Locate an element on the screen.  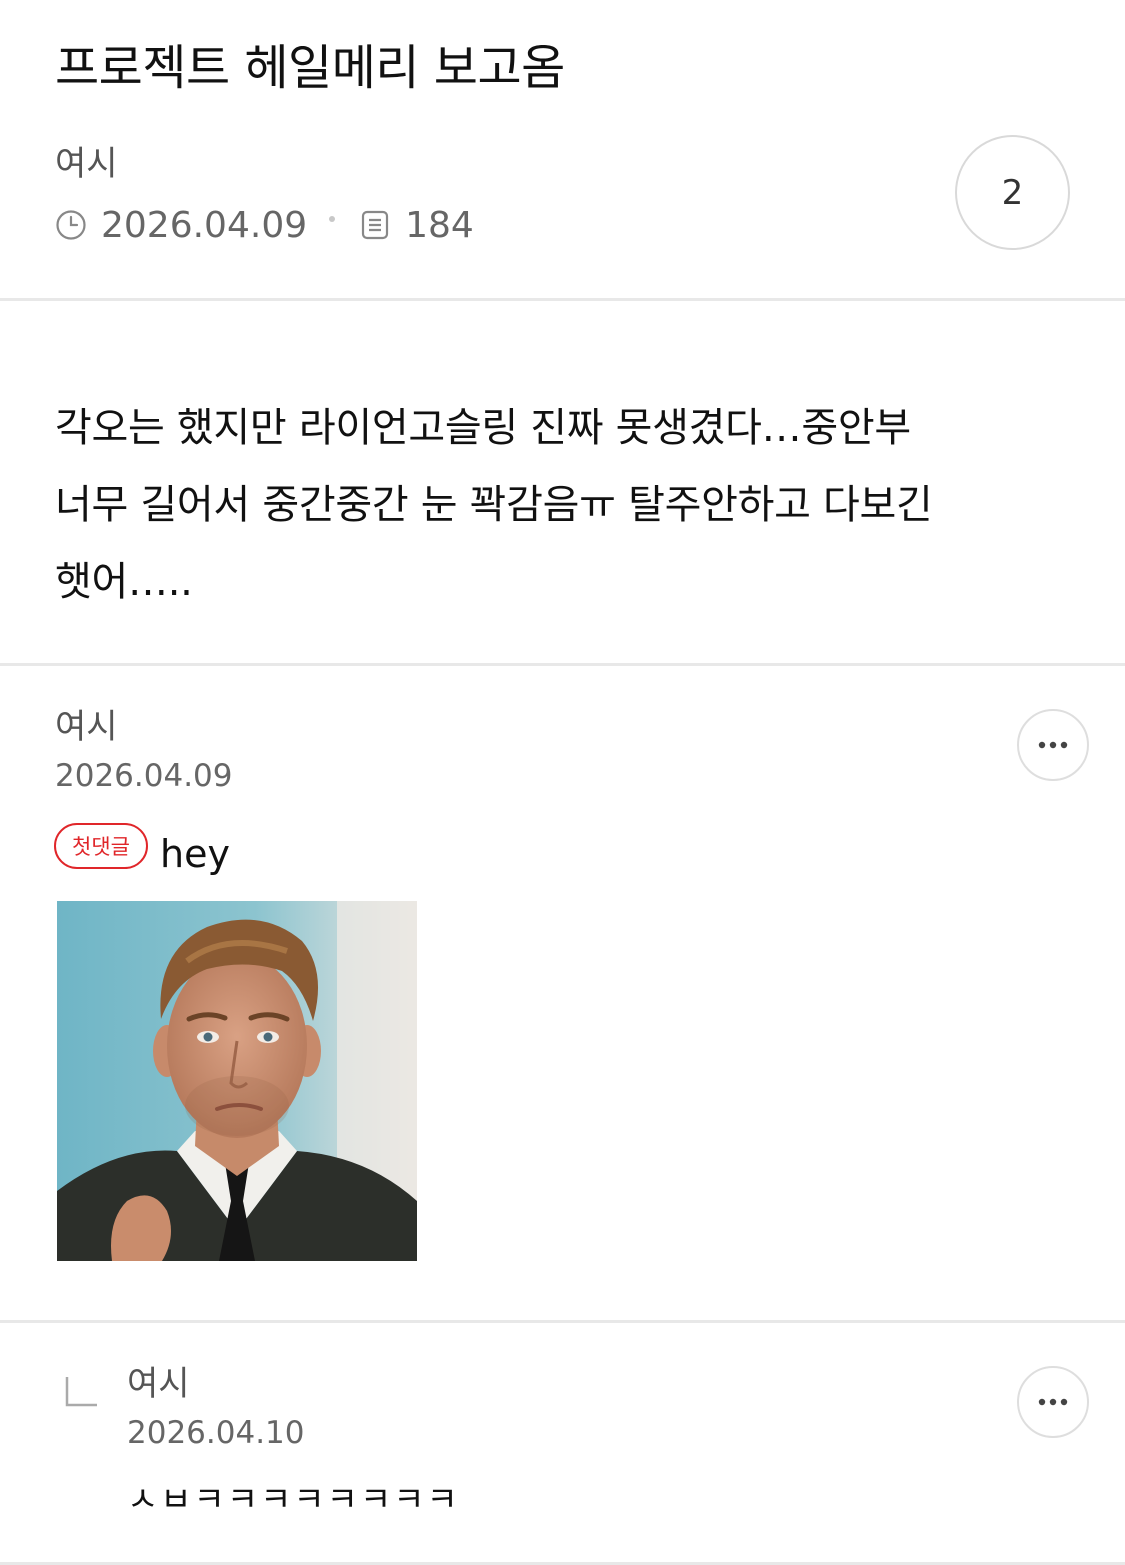
comment-date: 2026.04.09 is located at coordinates (144, 776).